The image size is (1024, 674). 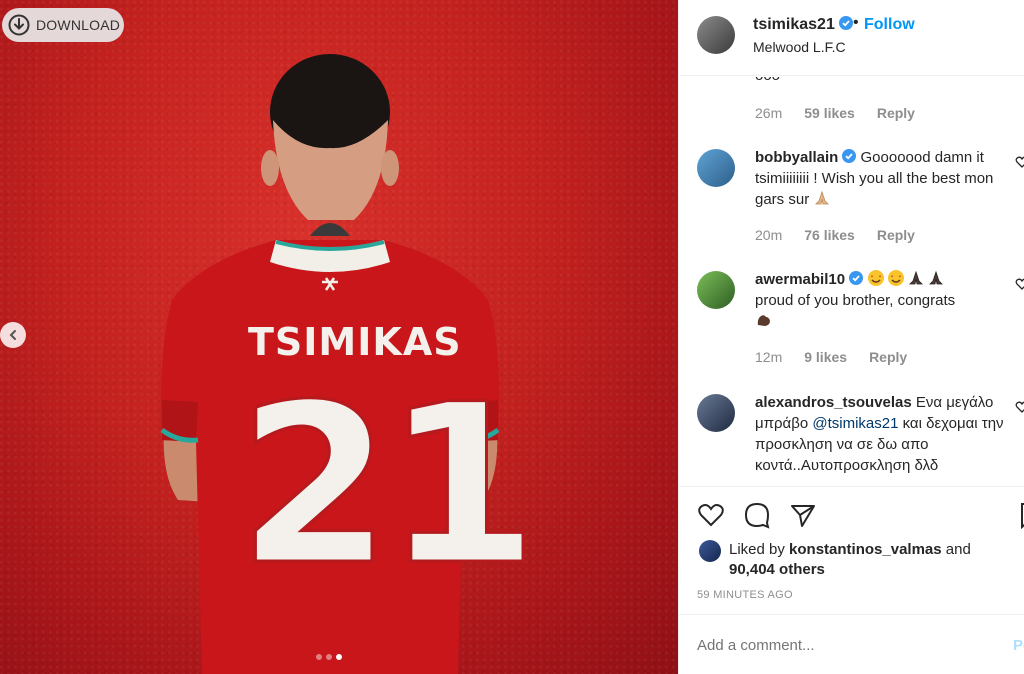 I want to click on commenter-username: awermabil10, so click(x=800, y=279).